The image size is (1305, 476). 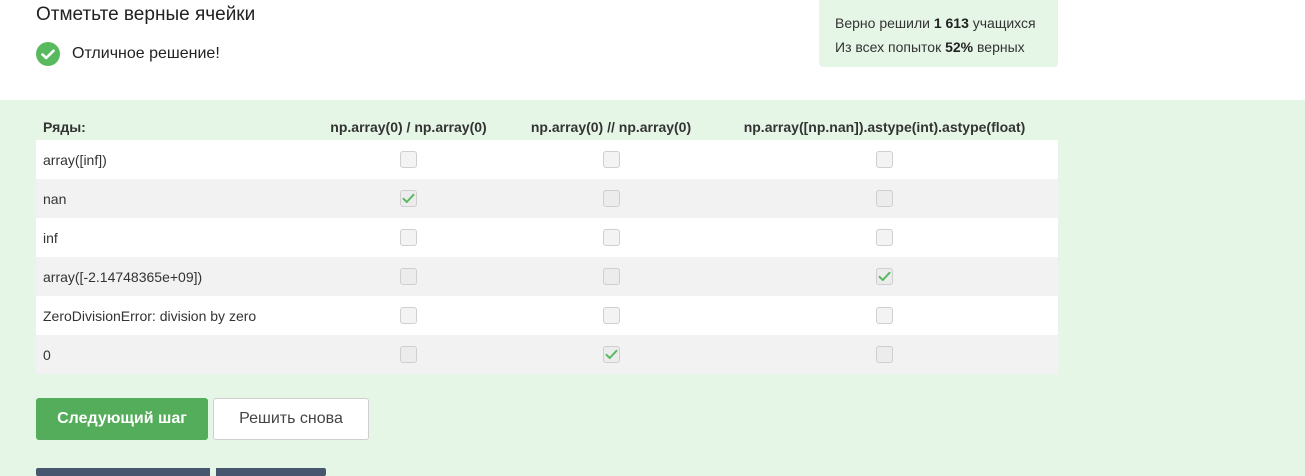 I want to click on cutoff-text, so click(x=186, y=471).